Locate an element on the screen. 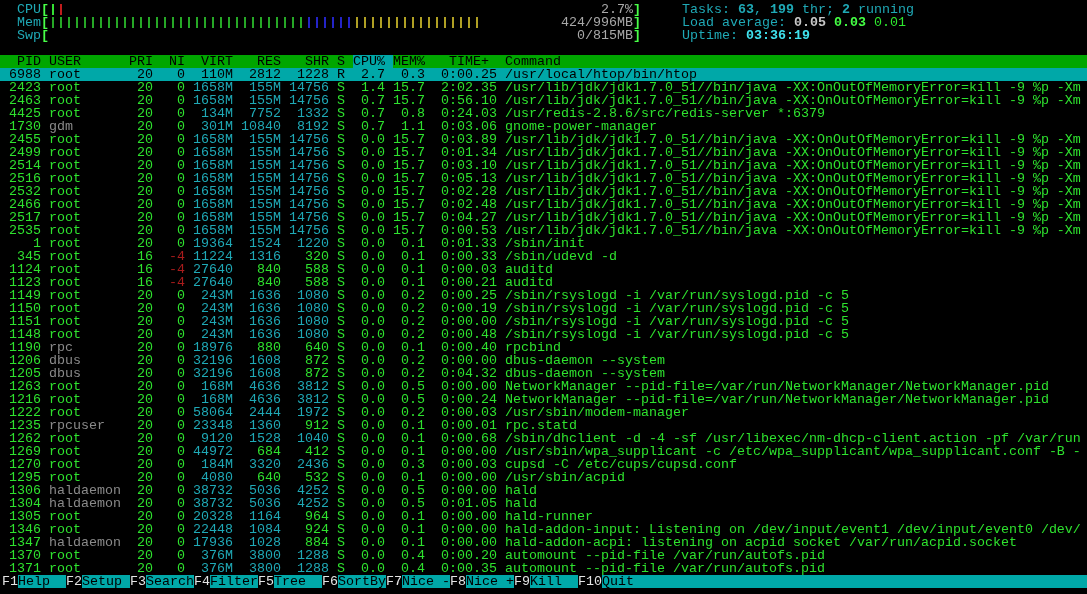  nice-value: 0 is located at coordinates (181, 295).